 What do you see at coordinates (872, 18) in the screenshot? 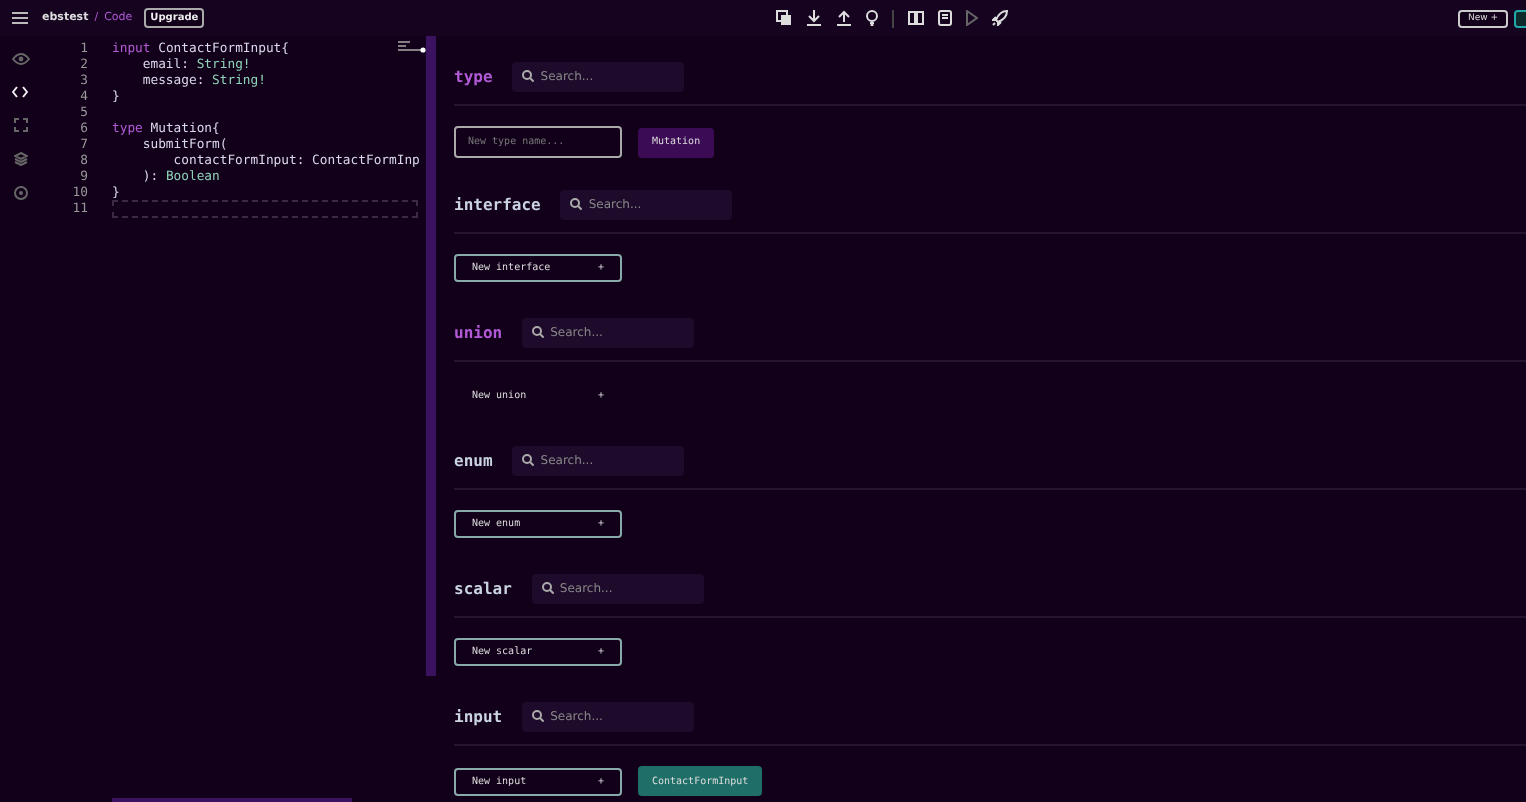
I see `lightbulb-icon` at bounding box center [872, 18].